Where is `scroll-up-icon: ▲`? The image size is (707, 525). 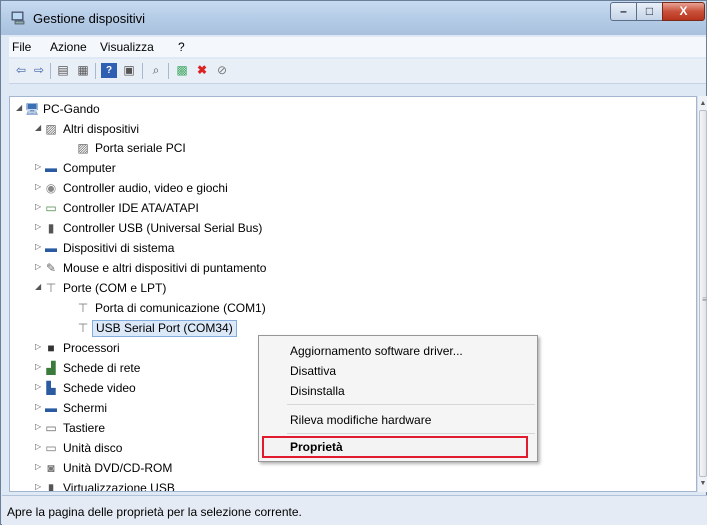 scroll-up-icon: ▲ is located at coordinates (702, 104).